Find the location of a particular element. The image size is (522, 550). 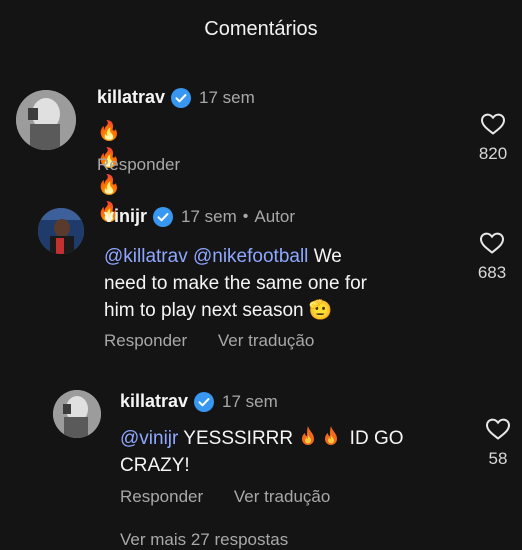

like-group: 820 is located at coordinates (493, 138).